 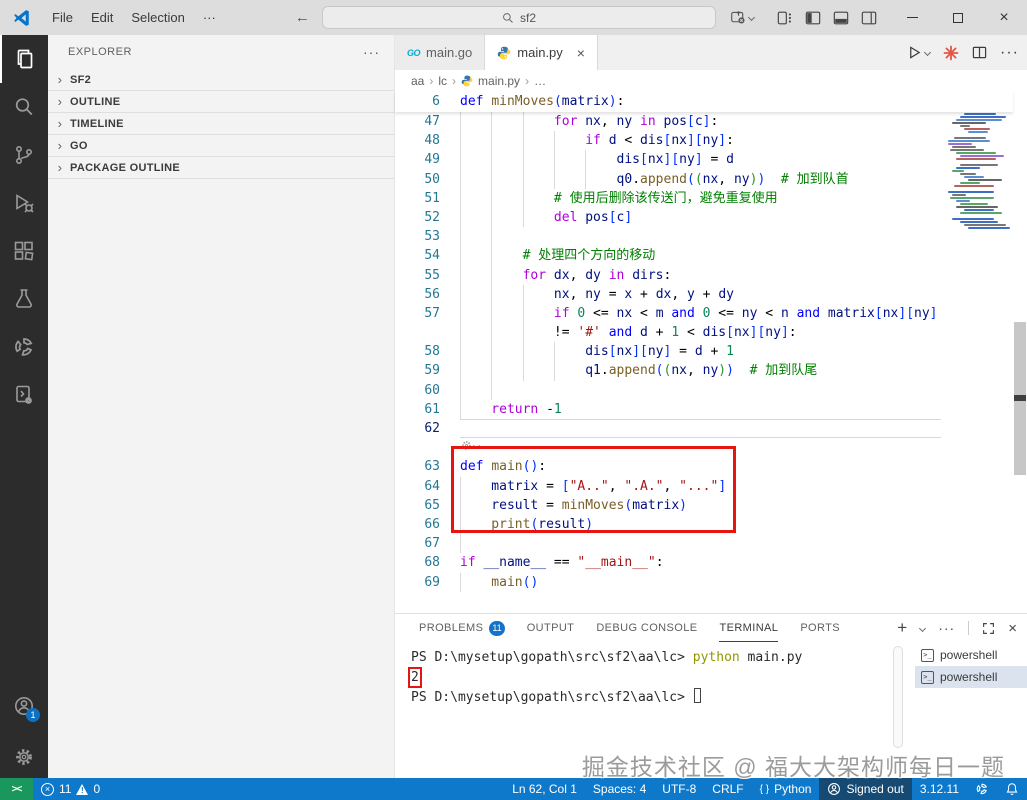 What do you see at coordinates (902, 628) in the screenshot?
I see `new-terminal-button: +` at bounding box center [902, 628].